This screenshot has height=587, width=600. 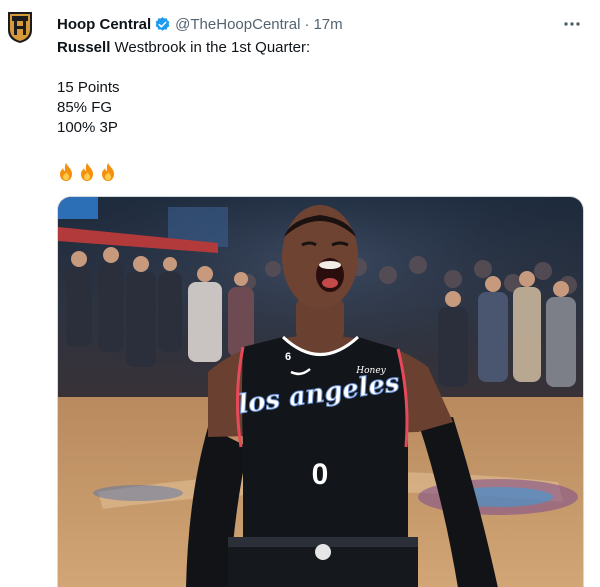 What do you see at coordinates (210, 47) in the screenshot?
I see `line-1-rest: Westbrook in the 1st Quarter:` at bounding box center [210, 47].